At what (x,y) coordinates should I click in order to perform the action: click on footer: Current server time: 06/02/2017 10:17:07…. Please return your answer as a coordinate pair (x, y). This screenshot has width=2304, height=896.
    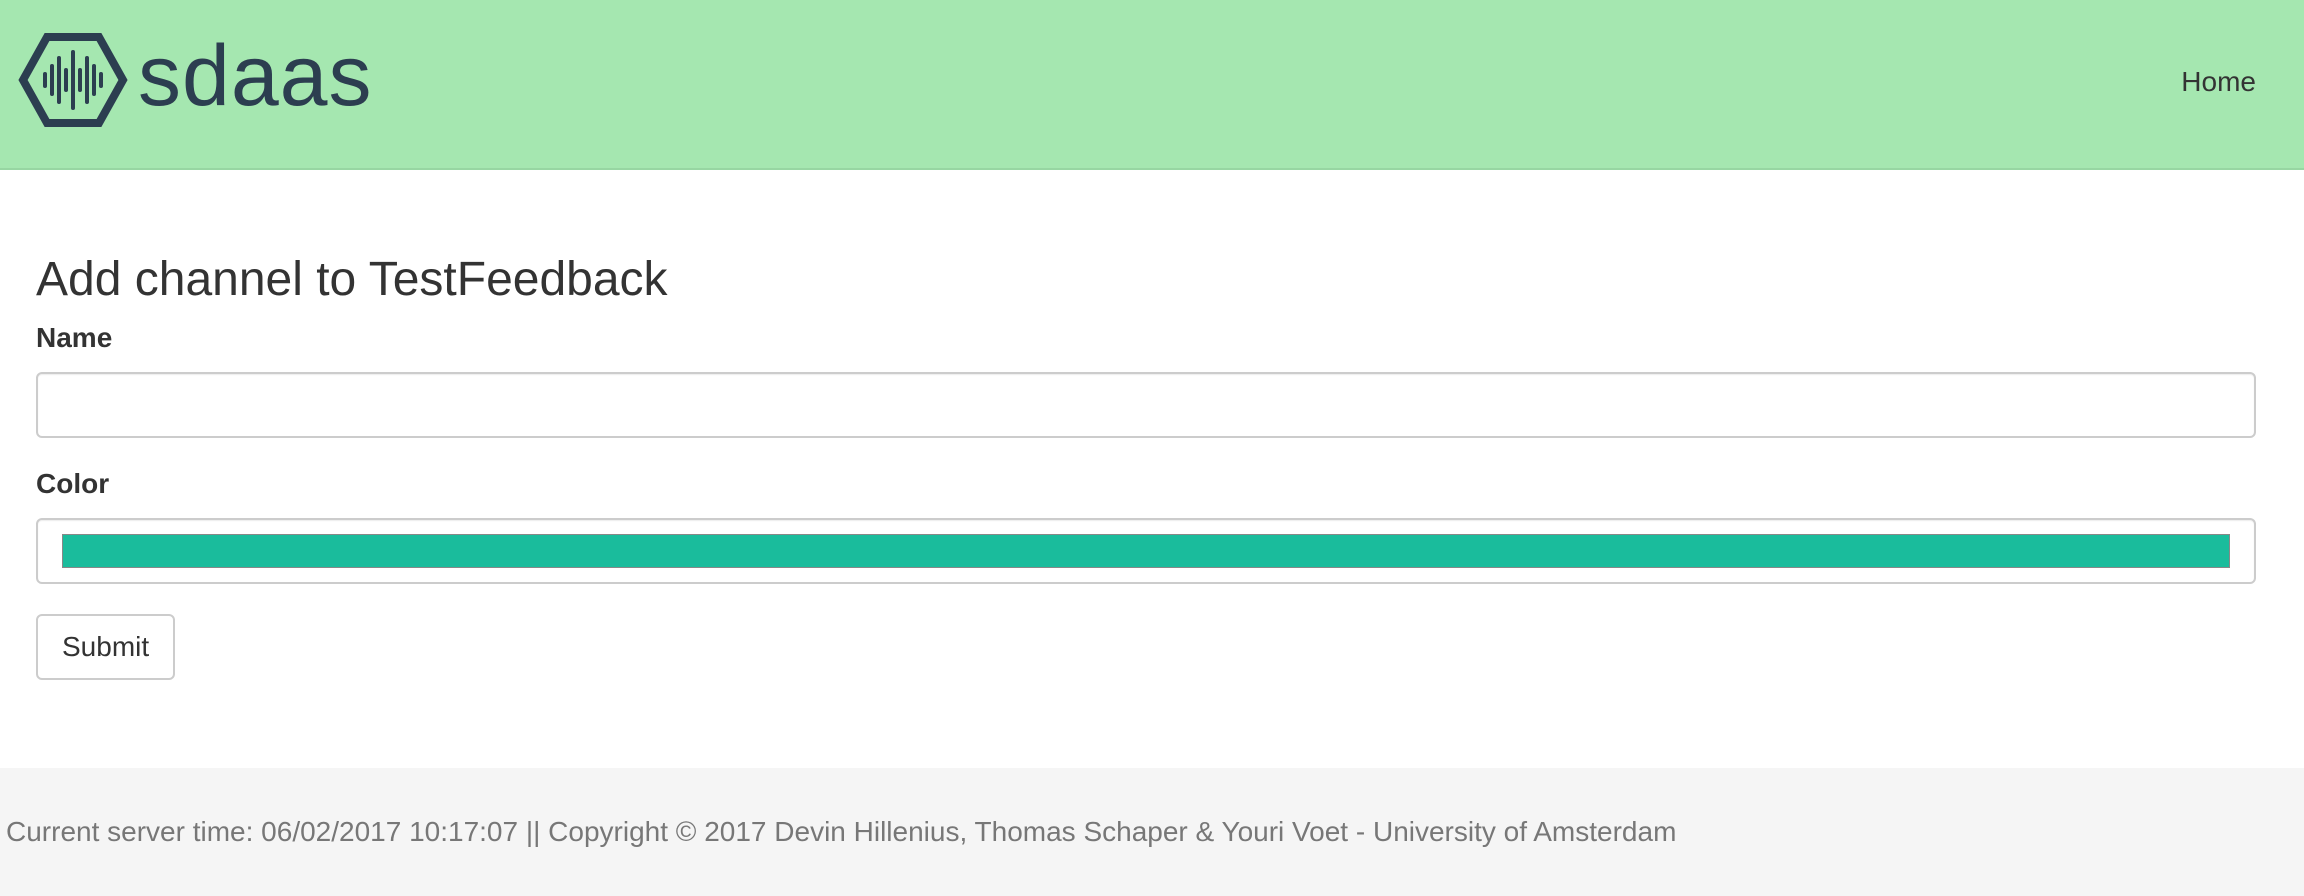
    Looking at the image, I should click on (1152, 832).